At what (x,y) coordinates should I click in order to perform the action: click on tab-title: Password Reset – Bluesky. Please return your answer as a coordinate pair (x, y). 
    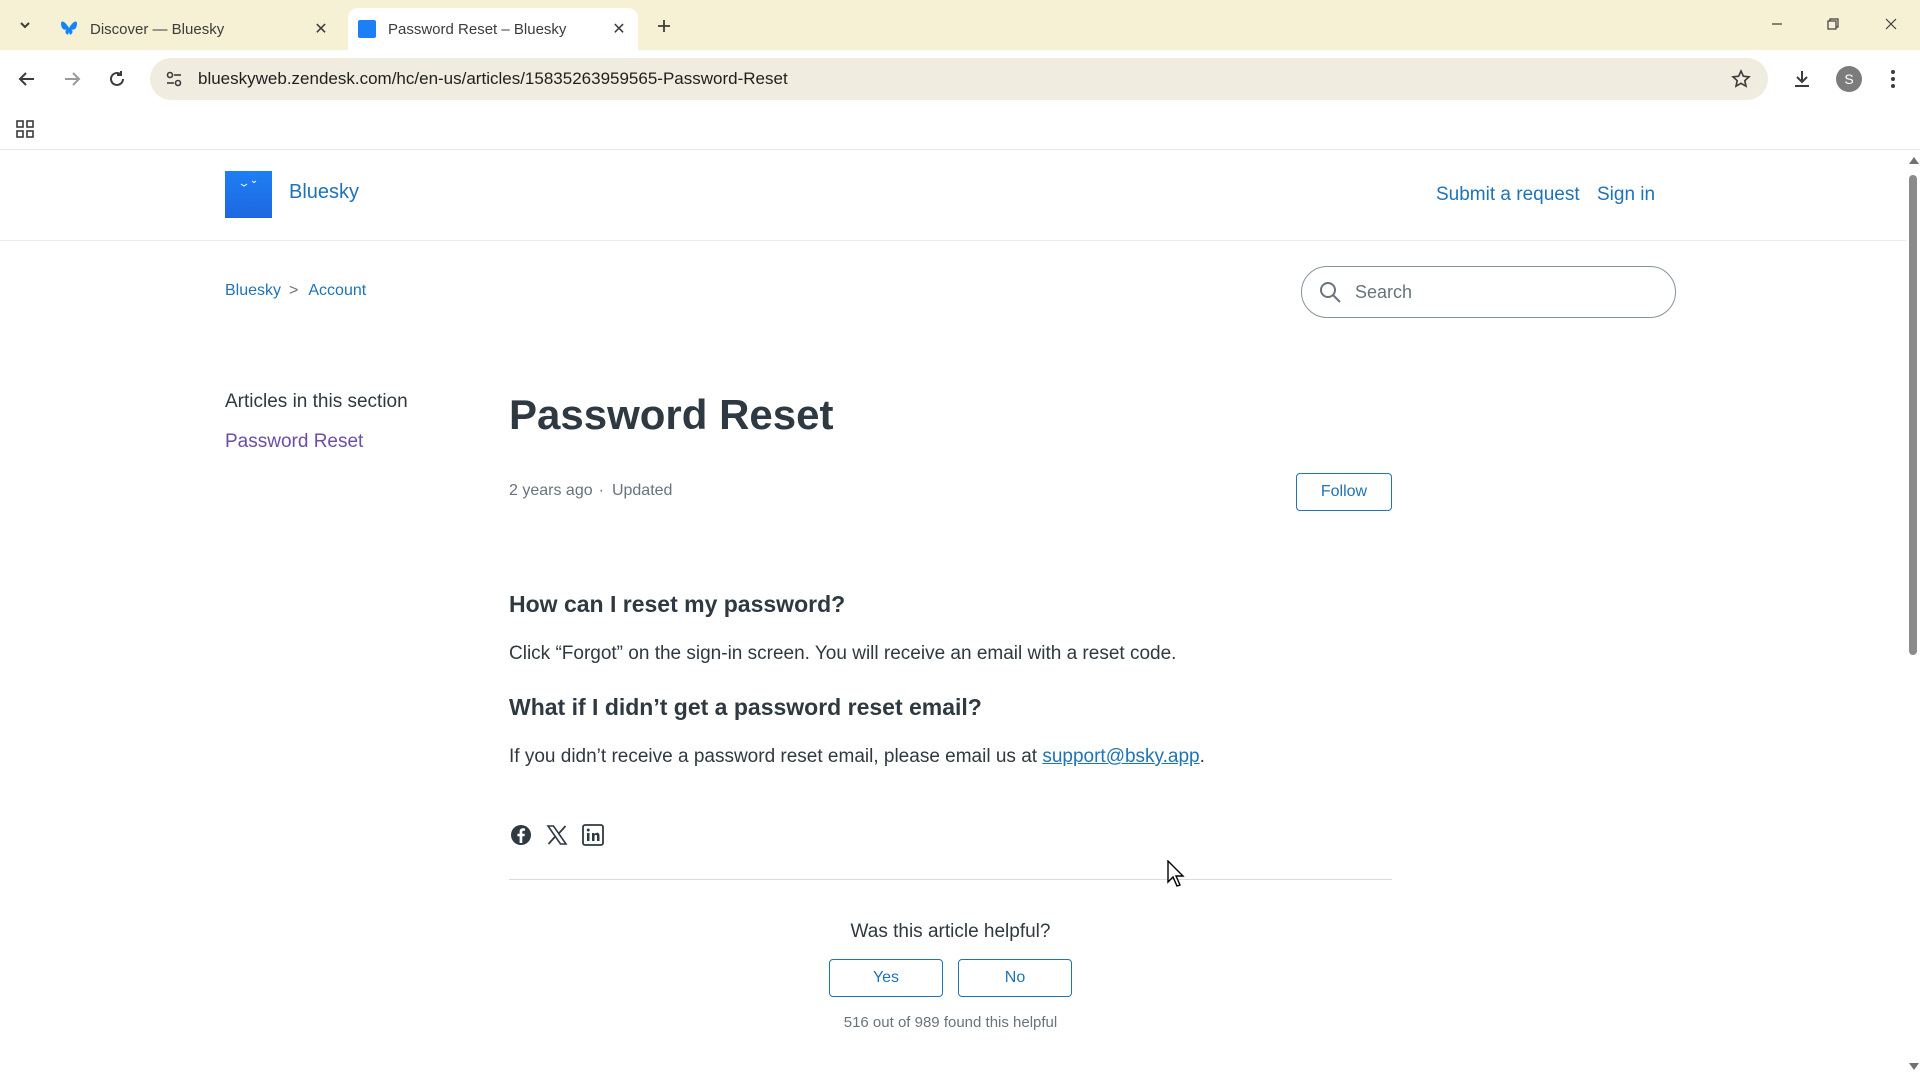
    Looking at the image, I should click on (477, 29).